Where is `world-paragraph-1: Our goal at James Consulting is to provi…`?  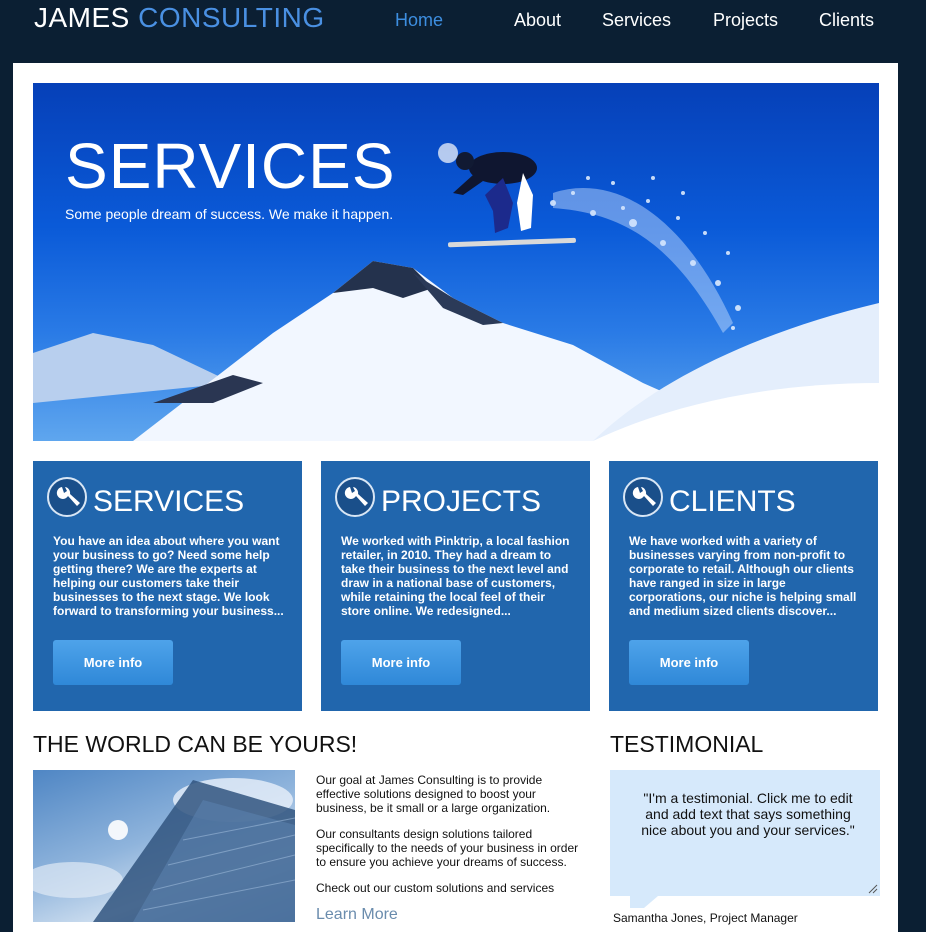
world-paragraph-1: Our goal at James Consulting is to provi… is located at coordinates (433, 794).